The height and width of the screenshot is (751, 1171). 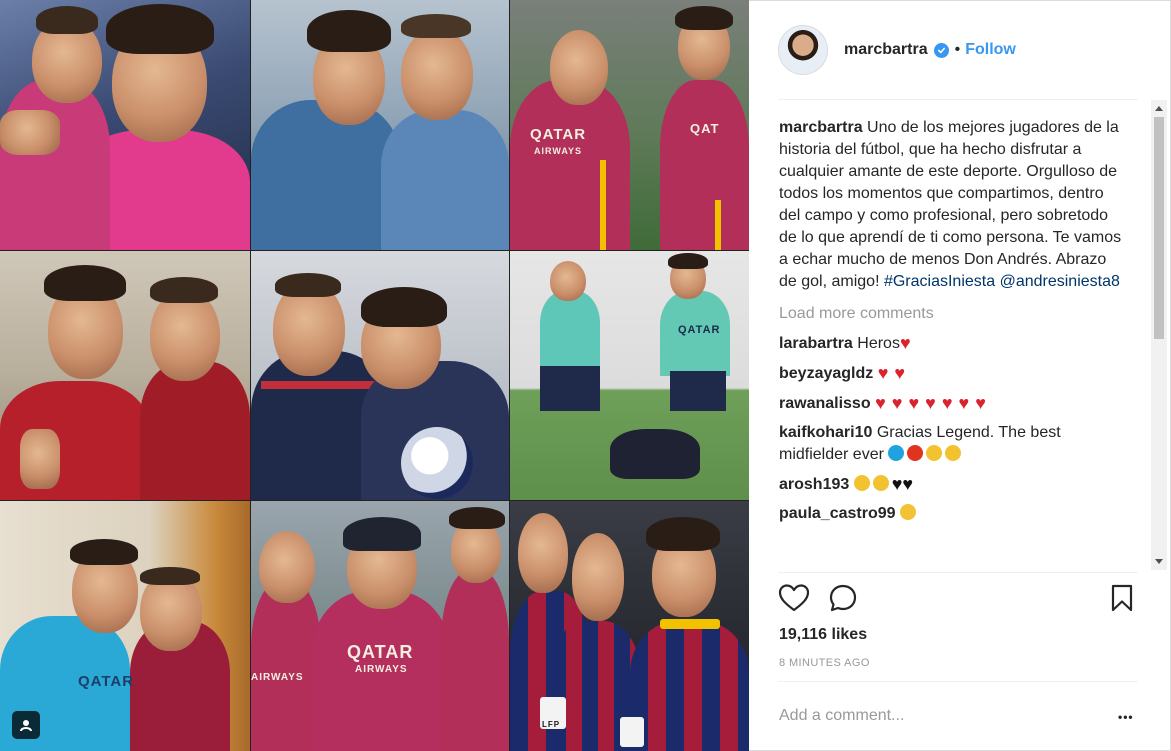 I want to click on comment-item: larabartra Heros♥, so click(x=952, y=343).